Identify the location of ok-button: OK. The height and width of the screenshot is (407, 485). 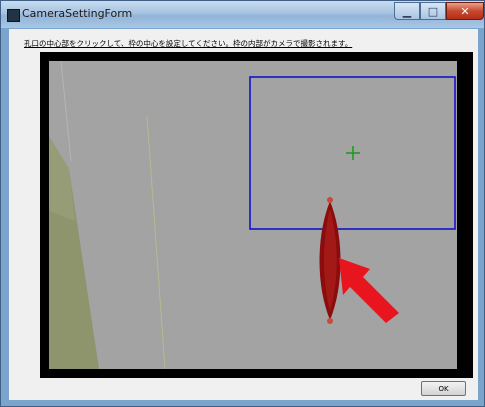
(443, 388).